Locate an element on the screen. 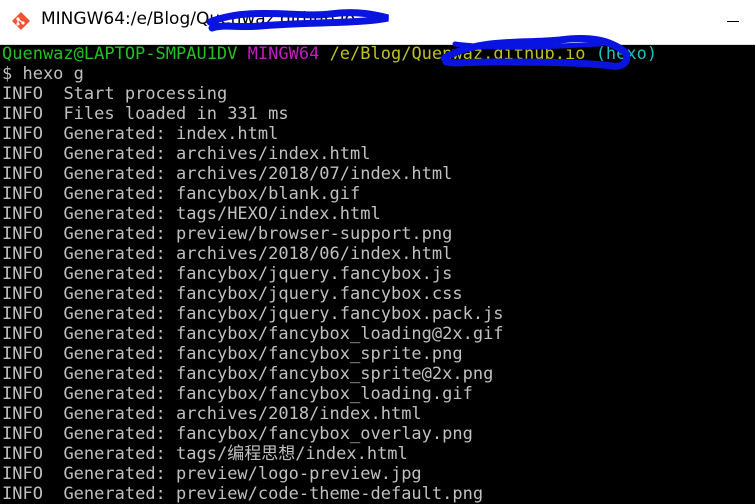  prompt-user-host: Quenwaz@LAPTOP-SMPAU1DV is located at coordinates (120, 54).